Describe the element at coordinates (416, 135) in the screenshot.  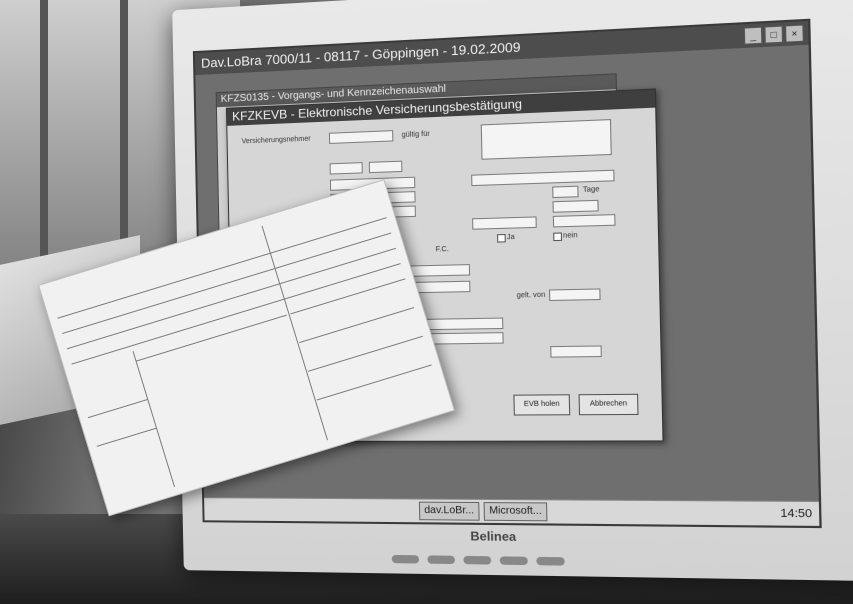
I see `gueltig-label: gültig für` at that location.